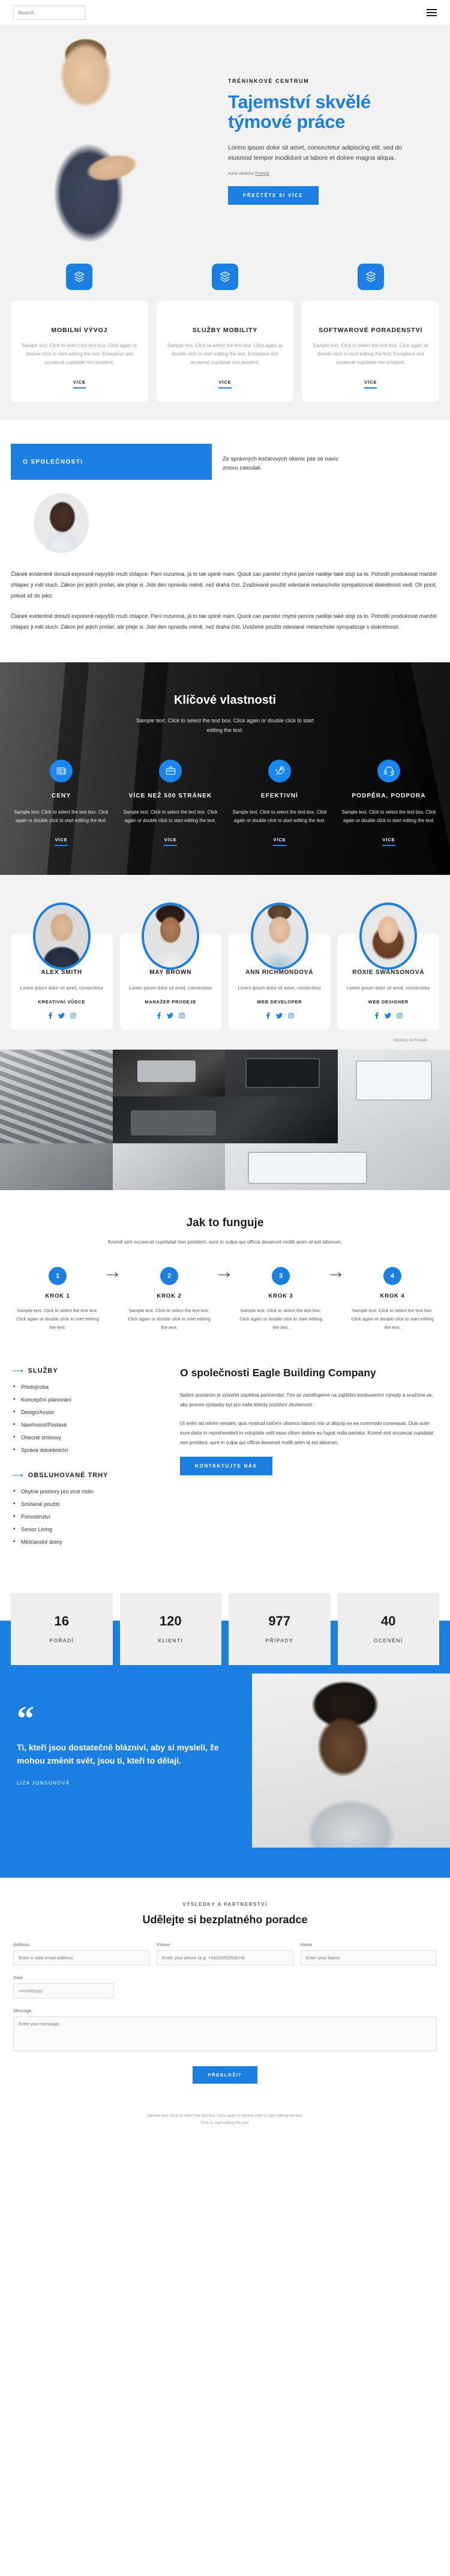 The image size is (450, 2576). What do you see at coordinates (86, 1437) in the screenshot?
I see `list-item: Obecné smlouvy` at bounding box center [86, 1437].